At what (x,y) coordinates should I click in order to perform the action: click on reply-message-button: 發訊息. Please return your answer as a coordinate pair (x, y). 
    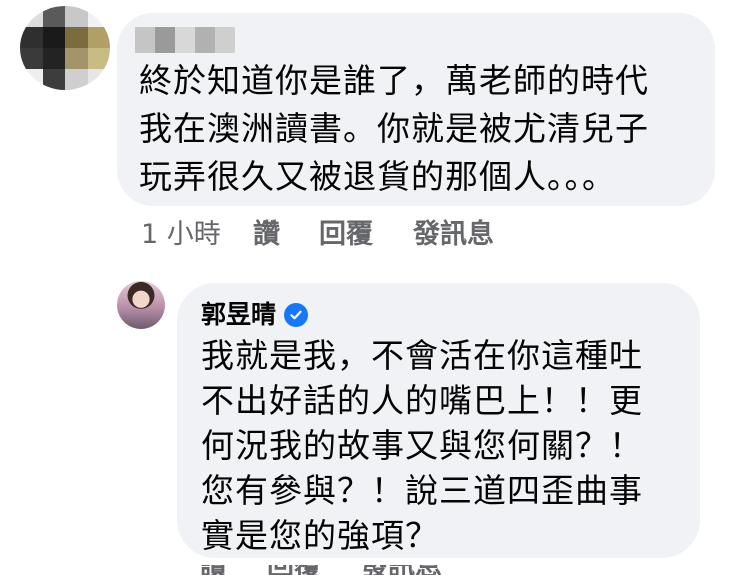
    Looking at the image, I should click on (401, 570).